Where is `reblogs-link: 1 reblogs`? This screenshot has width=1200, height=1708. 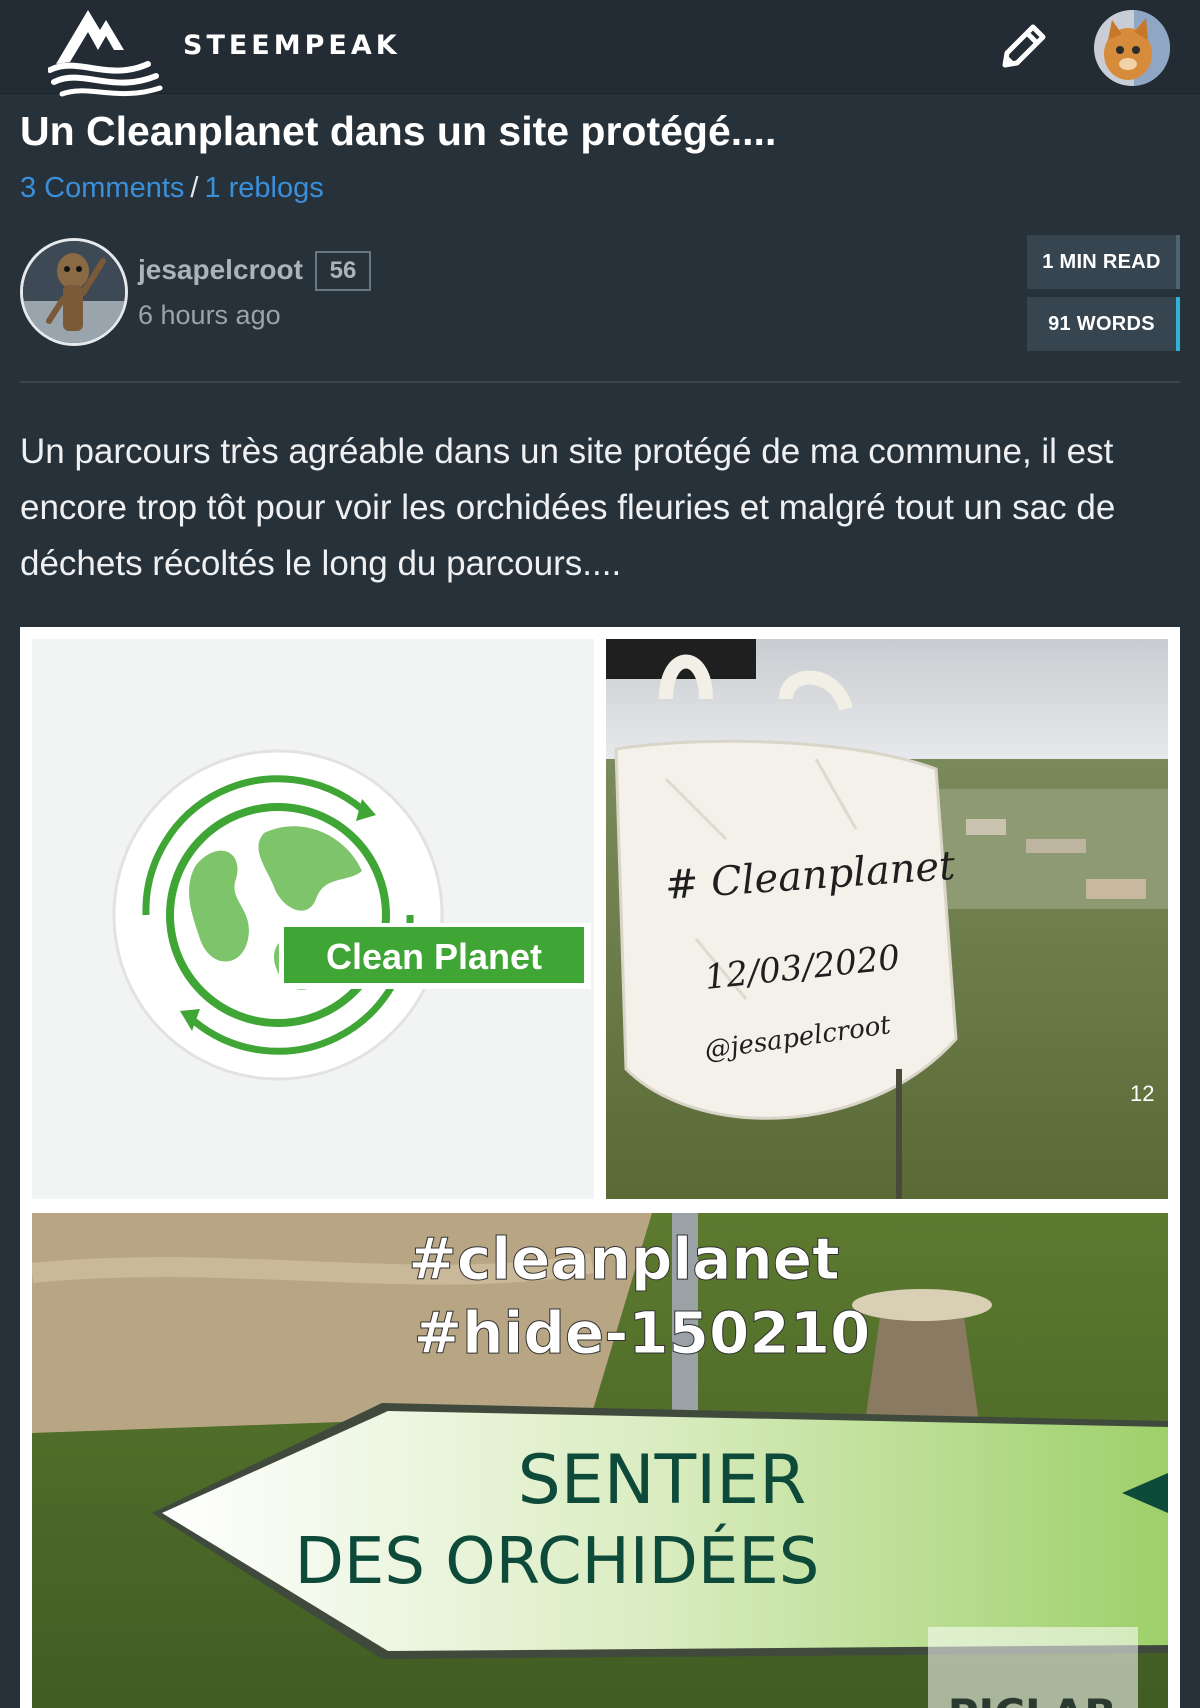
reblogs-link: 1 reblogs is located at coordinates (263, 188).